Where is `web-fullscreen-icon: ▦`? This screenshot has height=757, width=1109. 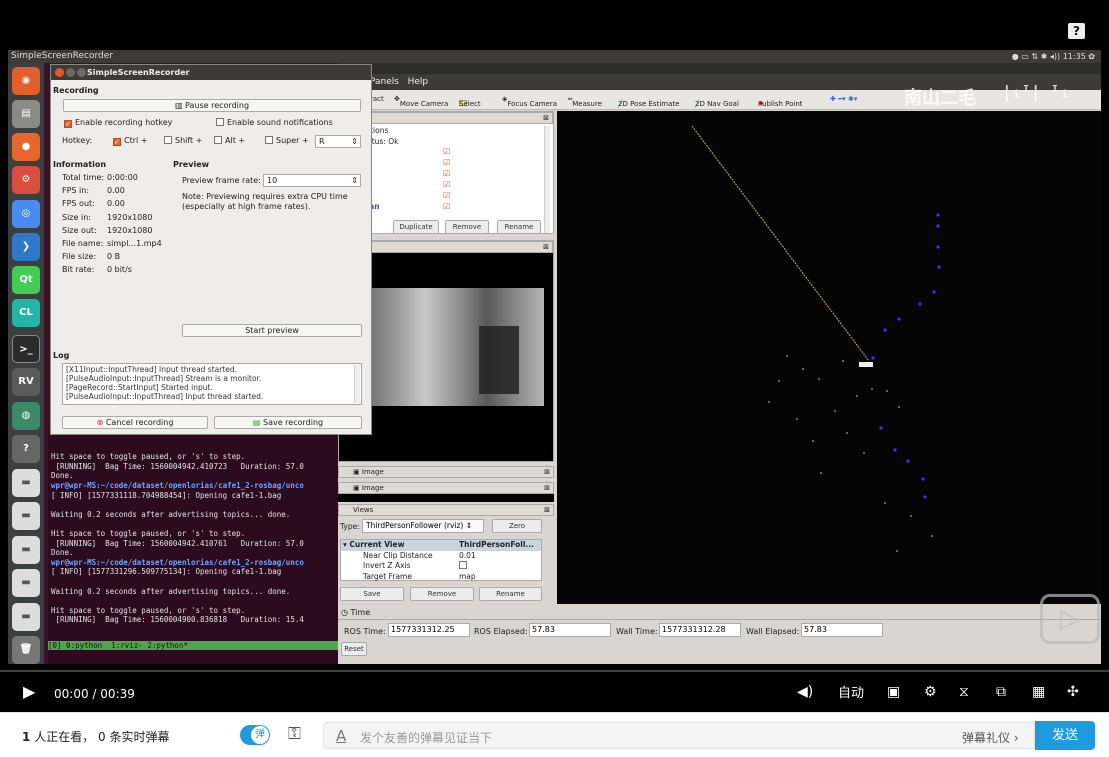
web-fullscreen-icon: ▦ is located at coordinates (1038, 692).